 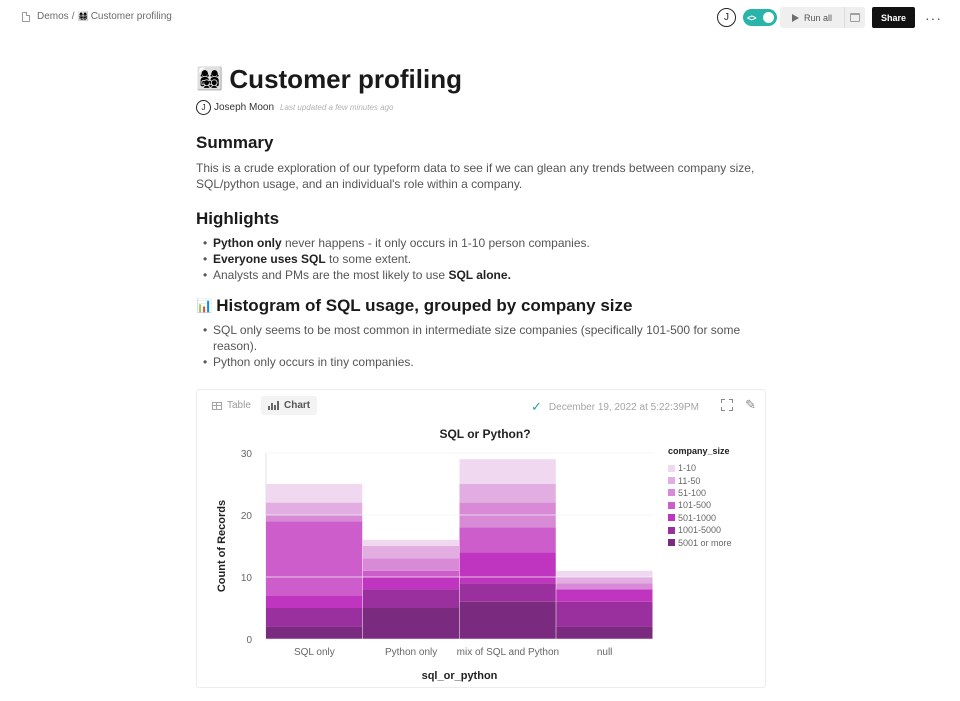 I want to click on calendar-icon, so click(x=854, y=17).